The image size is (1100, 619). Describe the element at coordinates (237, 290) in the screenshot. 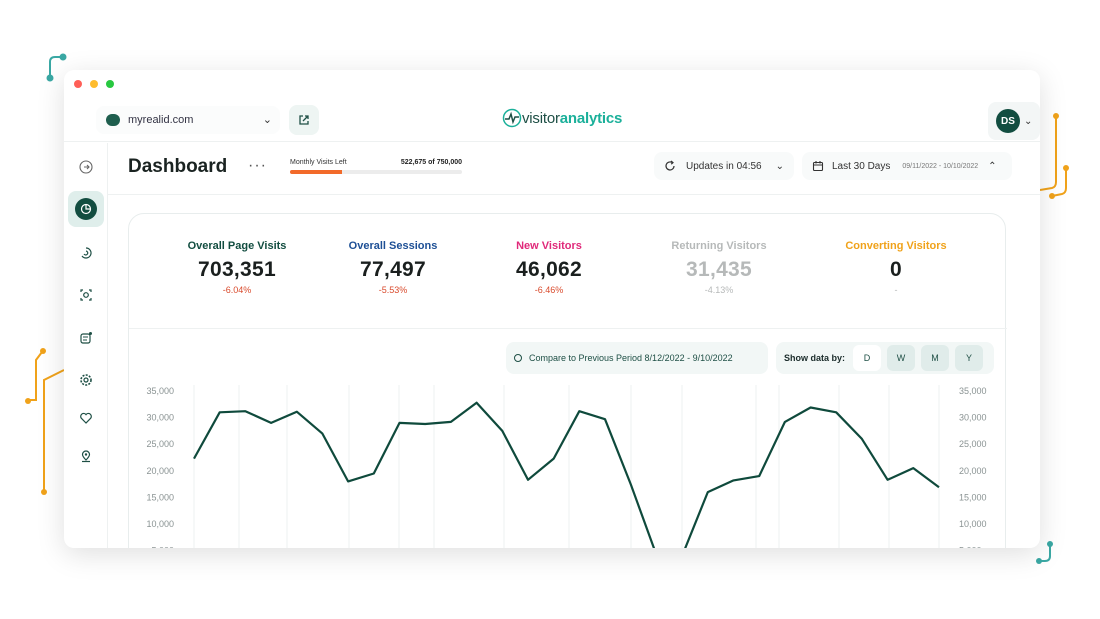

I see `stat-change: -6.04%` at that location.